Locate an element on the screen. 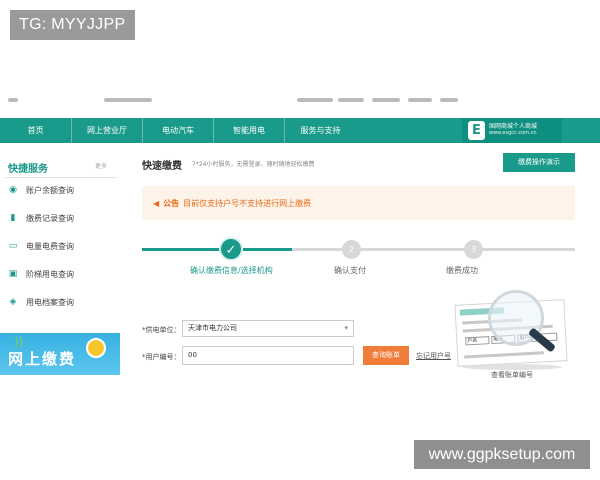  step-2-circle: 2 is located at coordinates (351, 249).